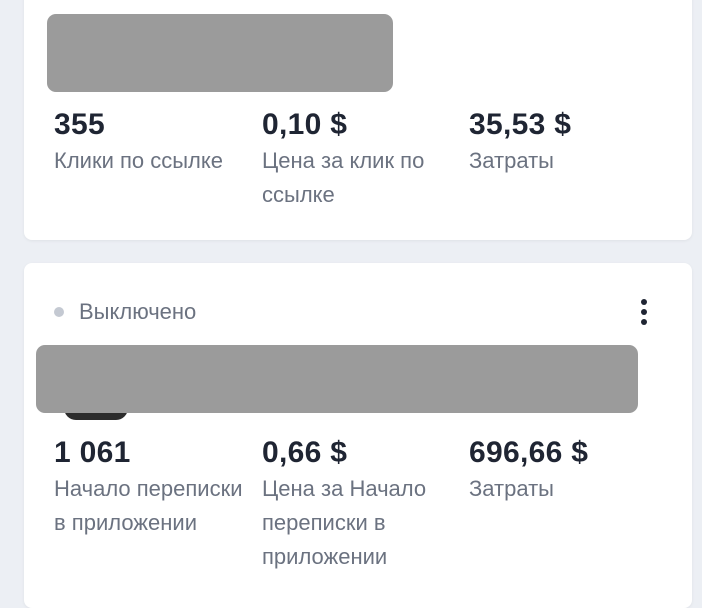 This screenshot has width=702, height=608. I want to click on vertical-ellipsis-icon, so click(644, 302).